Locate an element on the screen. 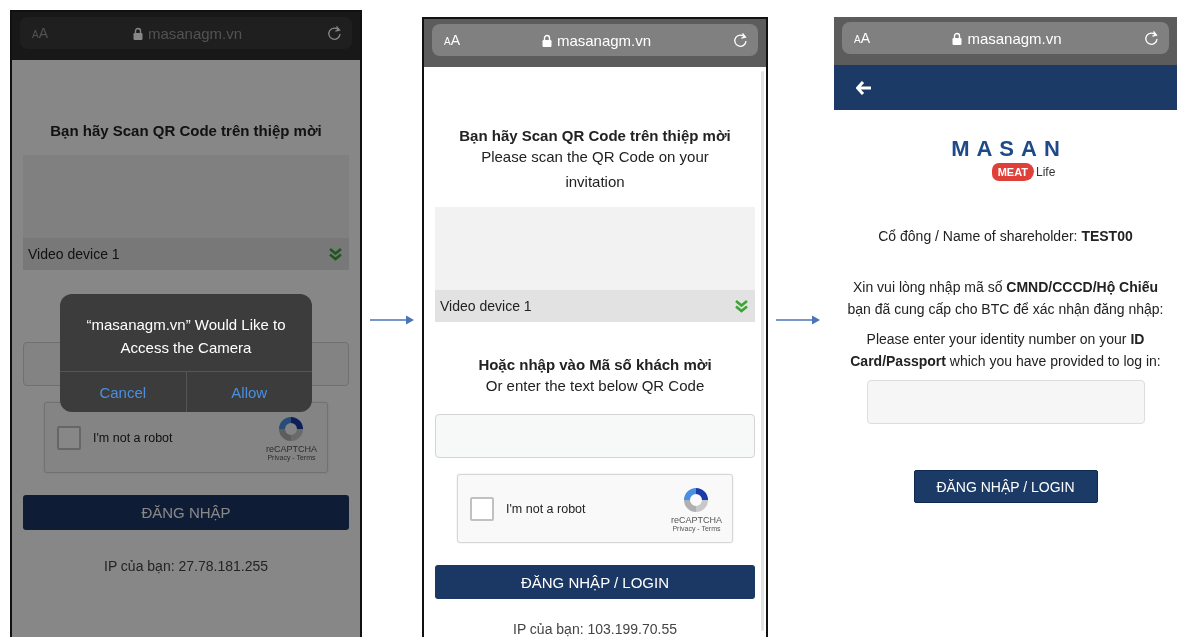 This screenshot has width=1177, height=637. ip-address: IP của bạn: 27.78.181.255 is located at coordinates (186, 566).